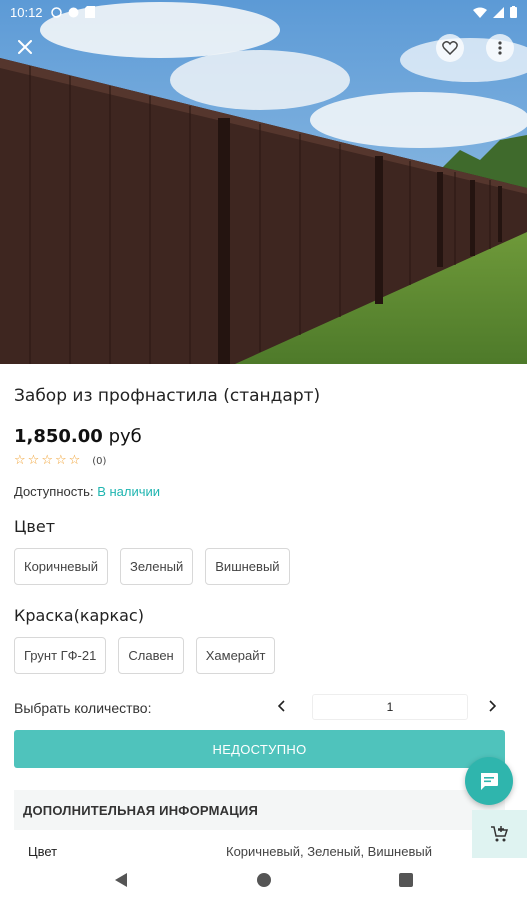 The height and width of the screenshot is (900, 527). I want to click on quantity-label: Выбрать количество:, so click(83, 708).